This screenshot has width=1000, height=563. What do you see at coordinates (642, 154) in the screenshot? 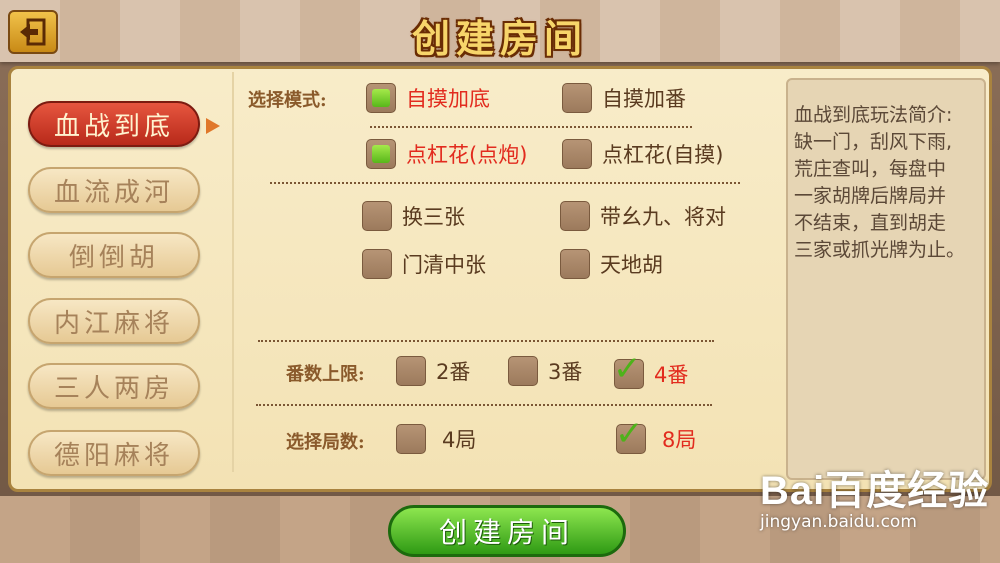
I see `option-diangang-zimo: 点杠花(自摸)` at bounding box center [642, 154].